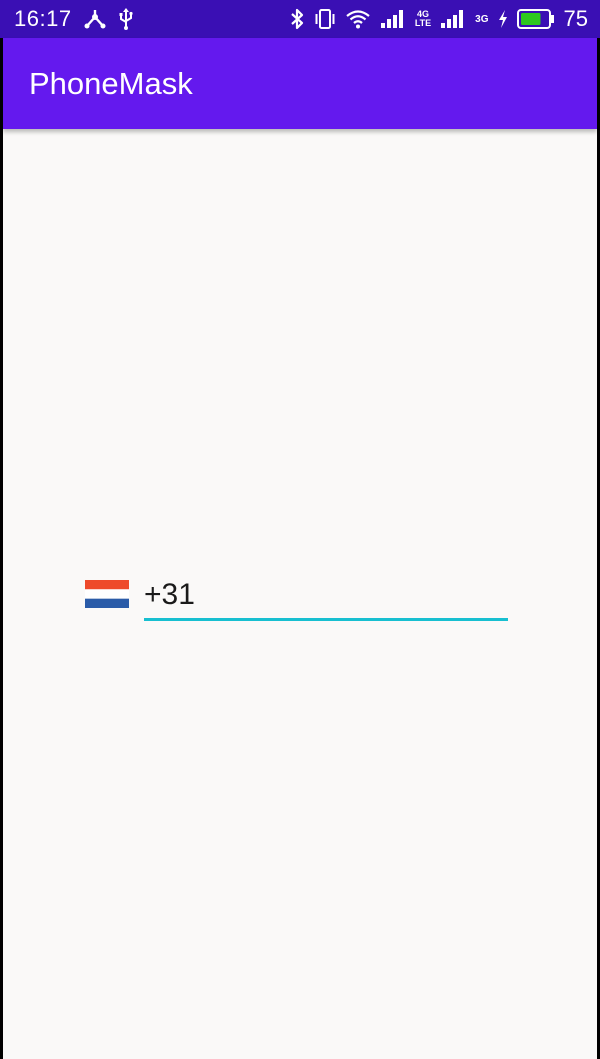 Image resolution: width=600 pixels, height=1059 pixels. What do you see at coordinates (126, 19) in the screenshot?
I see `usb-icon` at bounding box center [126, 19].